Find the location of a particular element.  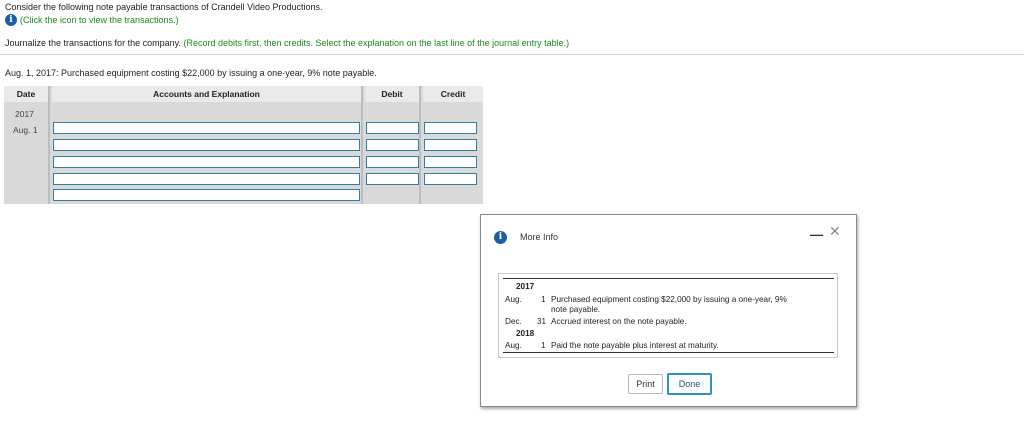

col-header-date: Date is located at coordinates (26, 94).